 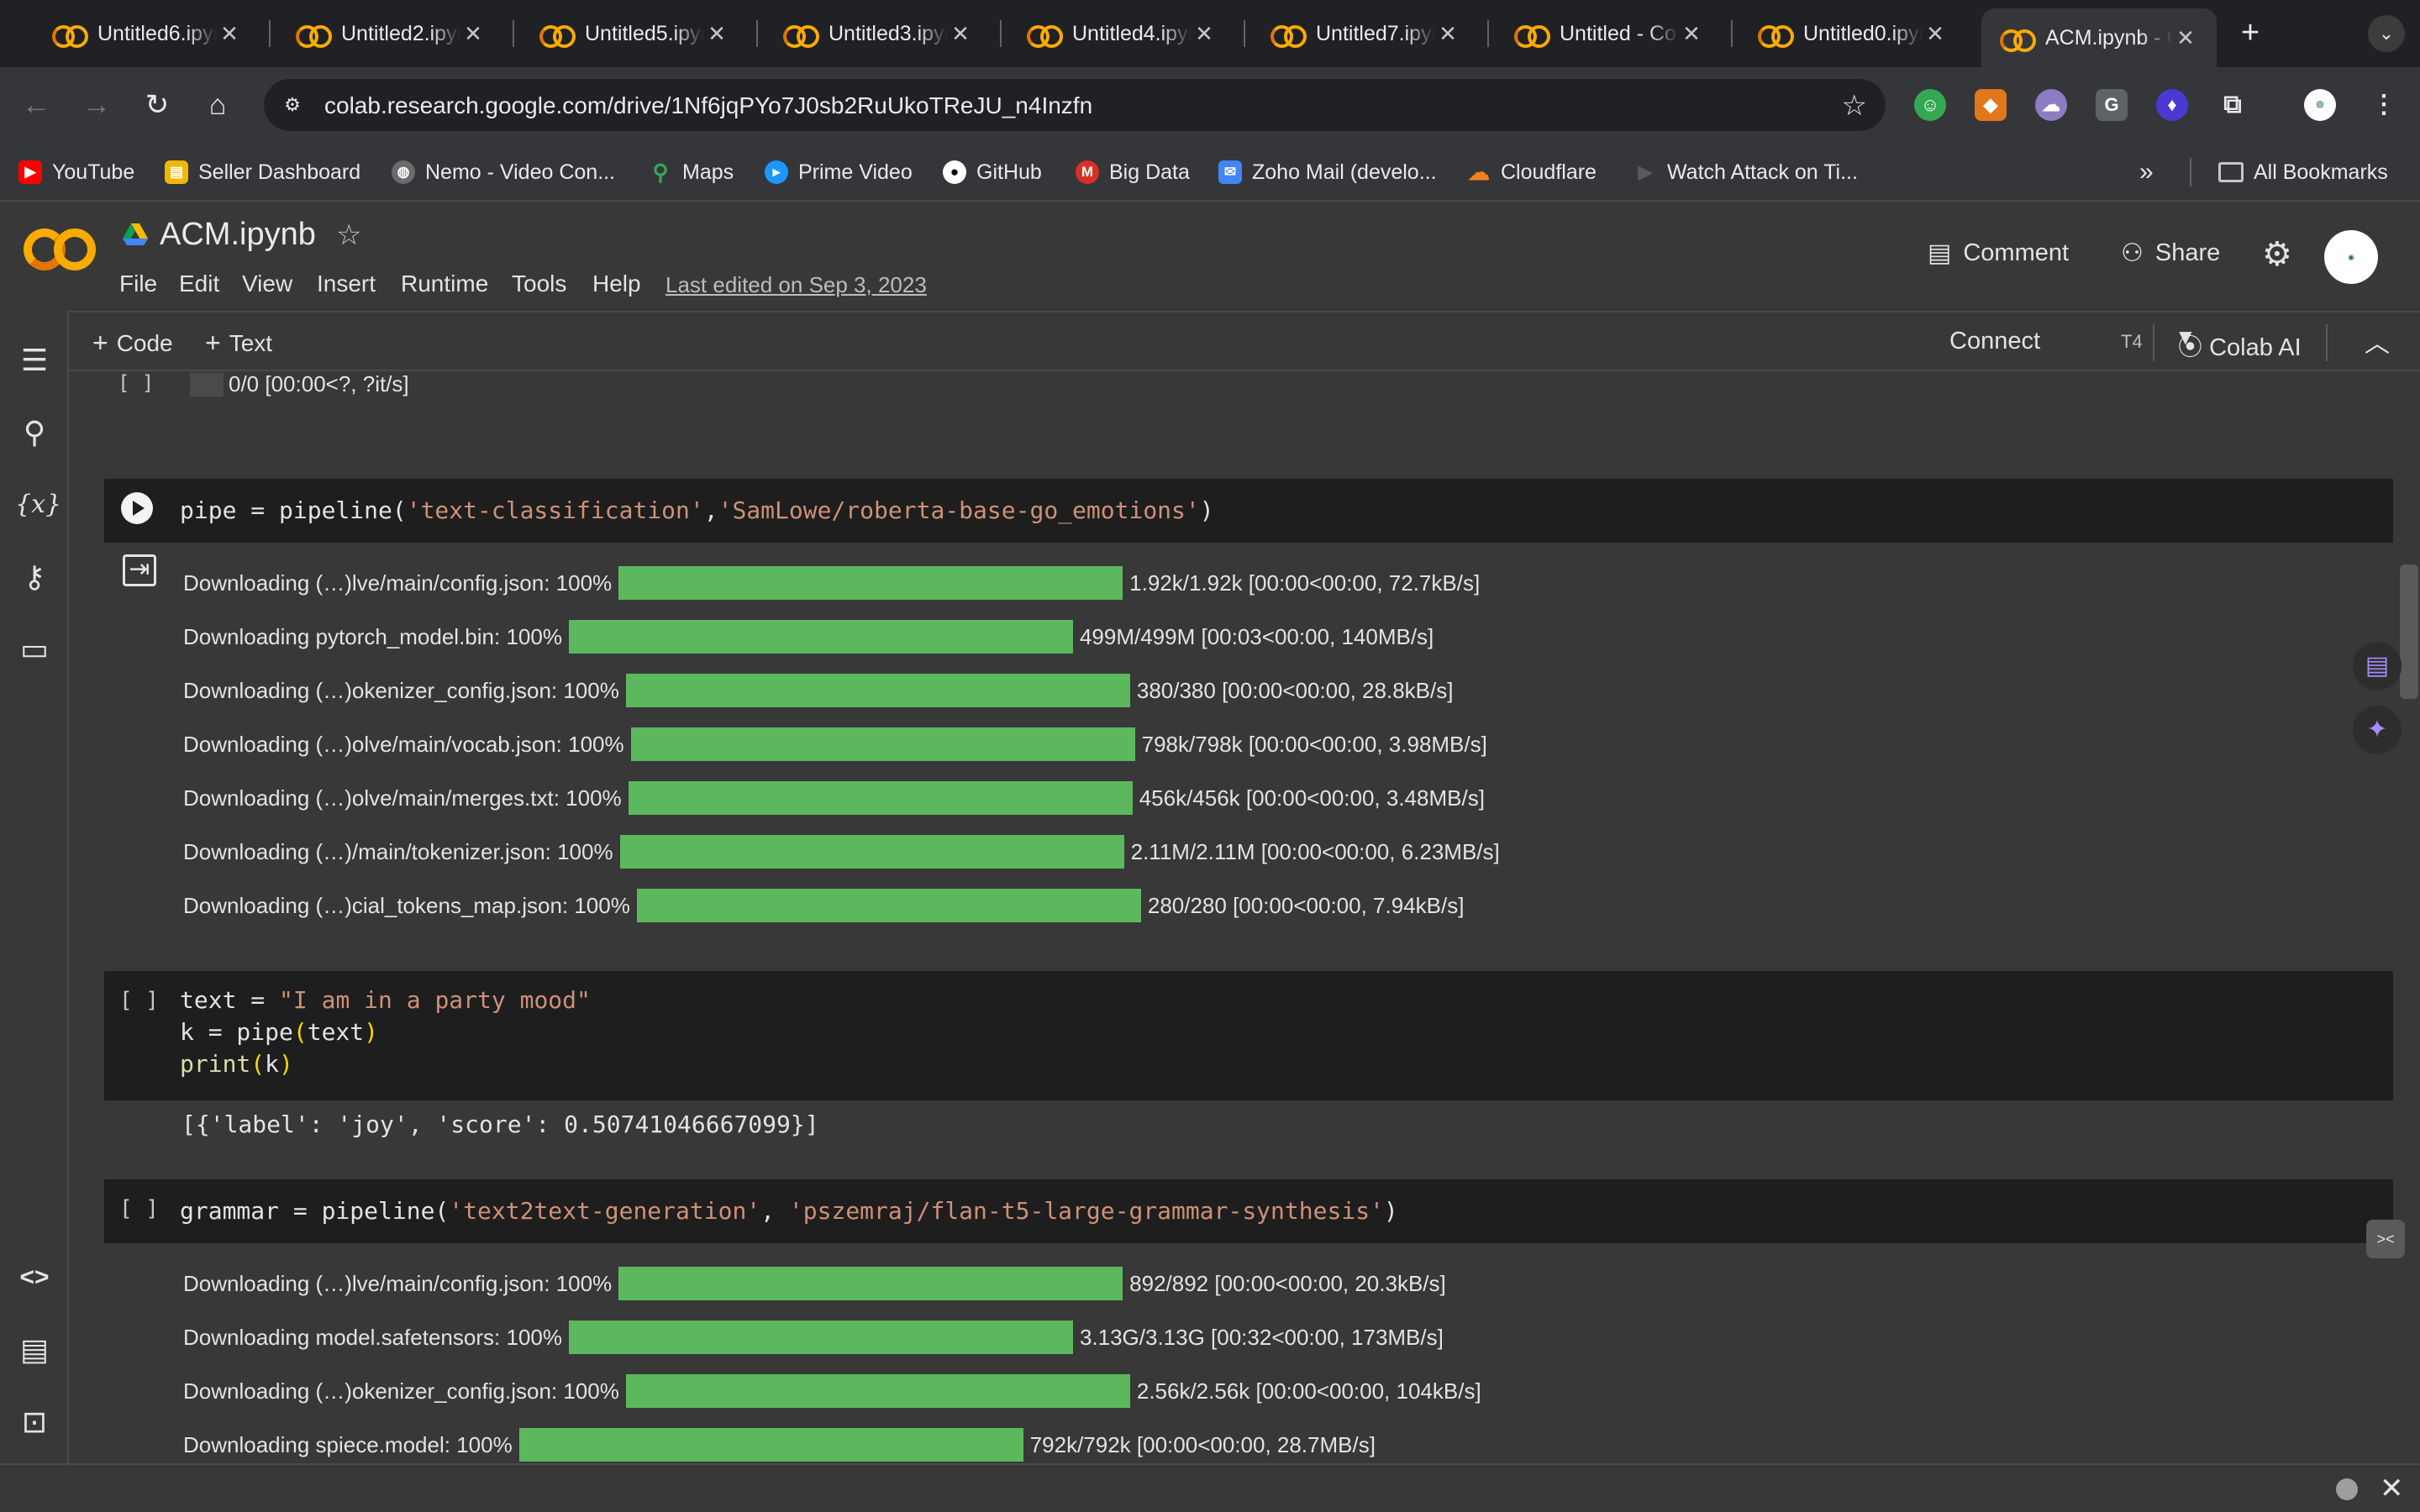 What do you see at coordinates (157, 105) in the screenshot?
I see `reload-icon: ↻` at bounding box center [157, 105].